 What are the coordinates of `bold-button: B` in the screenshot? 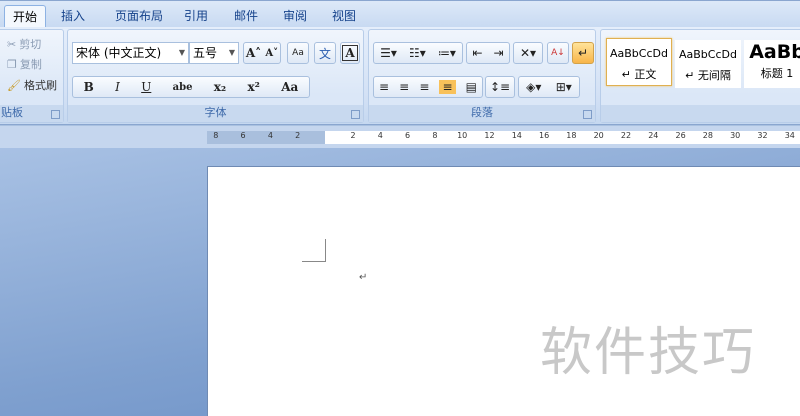 It's located at (89, 87).